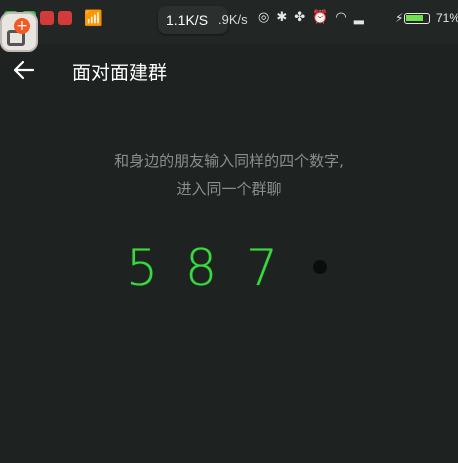 This screenshot has height=463, width=458. What do you see at coordinates (358, 17) in the screenshot?
I see `cell-signal-icon: ▂` at bounding box center [358, 17].